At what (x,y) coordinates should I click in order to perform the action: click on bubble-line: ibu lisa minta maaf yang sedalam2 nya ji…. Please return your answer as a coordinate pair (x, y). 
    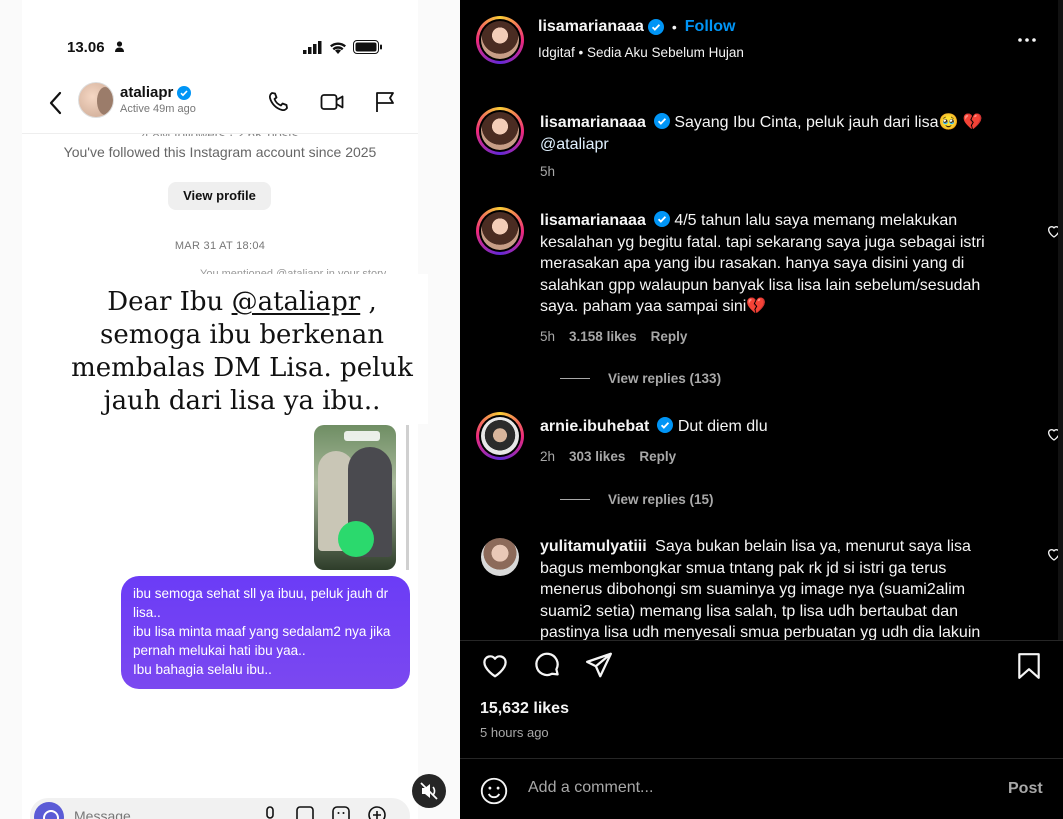
    Looking at the image, I should click on (262, 641).